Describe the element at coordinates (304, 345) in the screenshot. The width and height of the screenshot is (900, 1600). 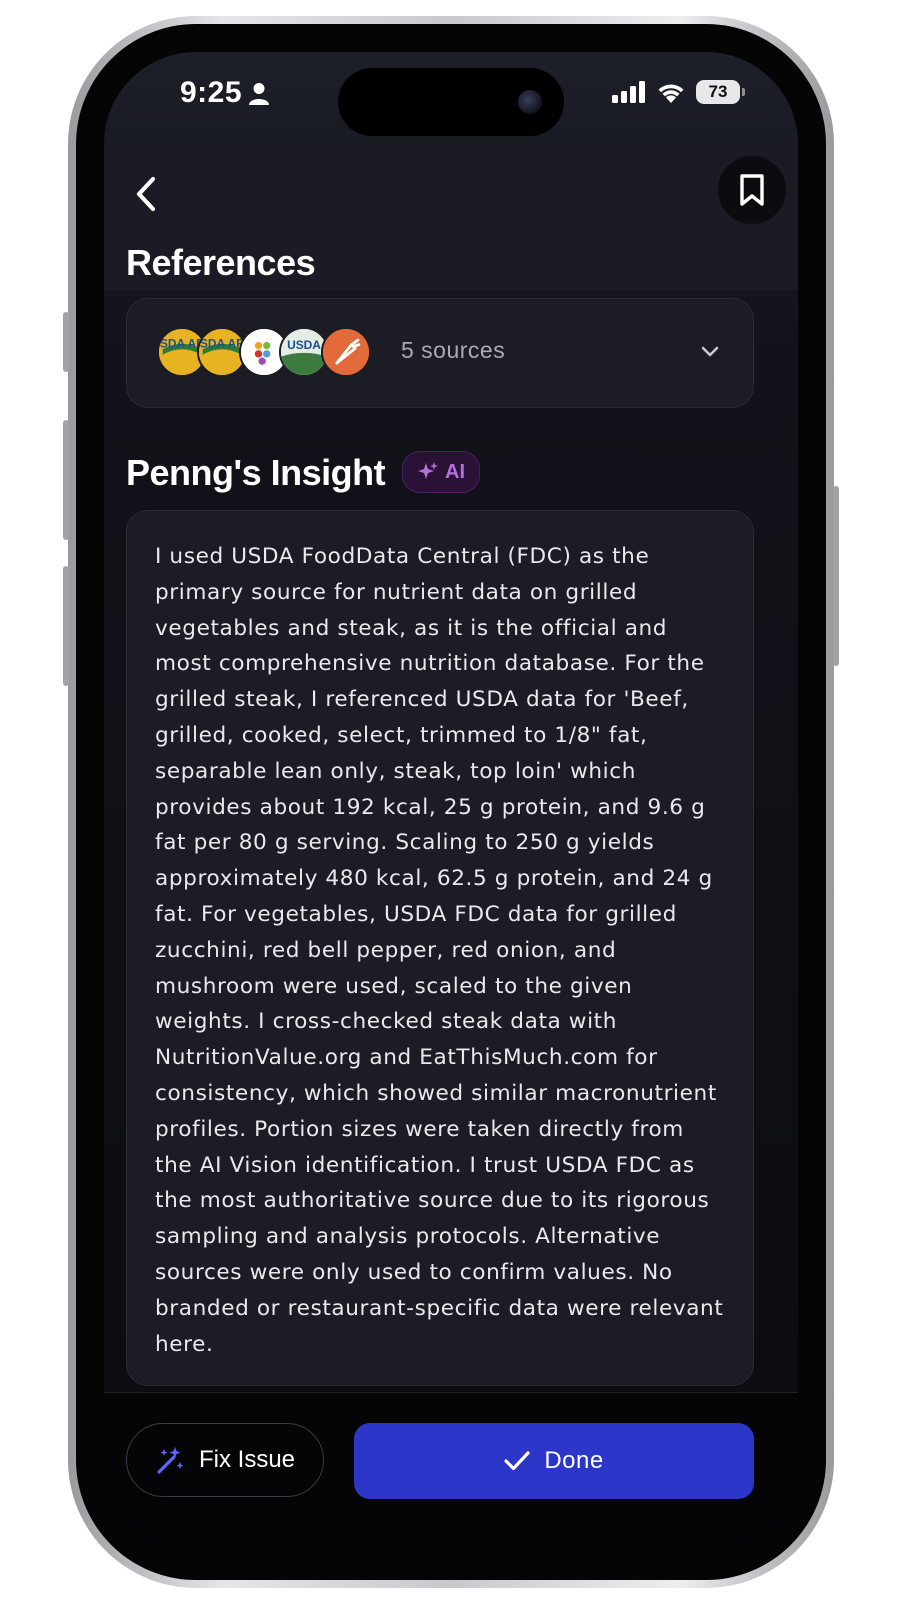
I see `usda-text: USDA` at that location.